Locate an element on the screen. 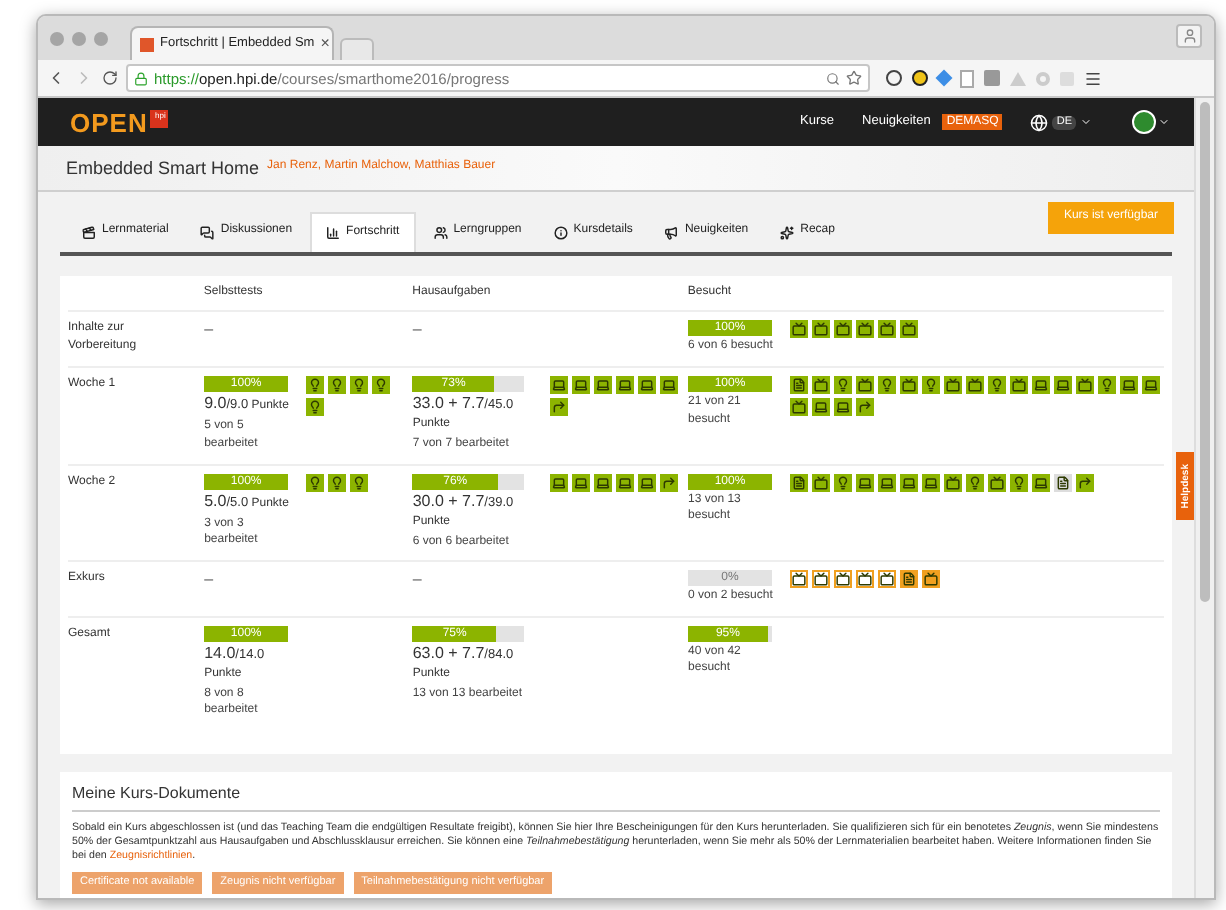  scrollbar is located at coordinates (1204, 498).